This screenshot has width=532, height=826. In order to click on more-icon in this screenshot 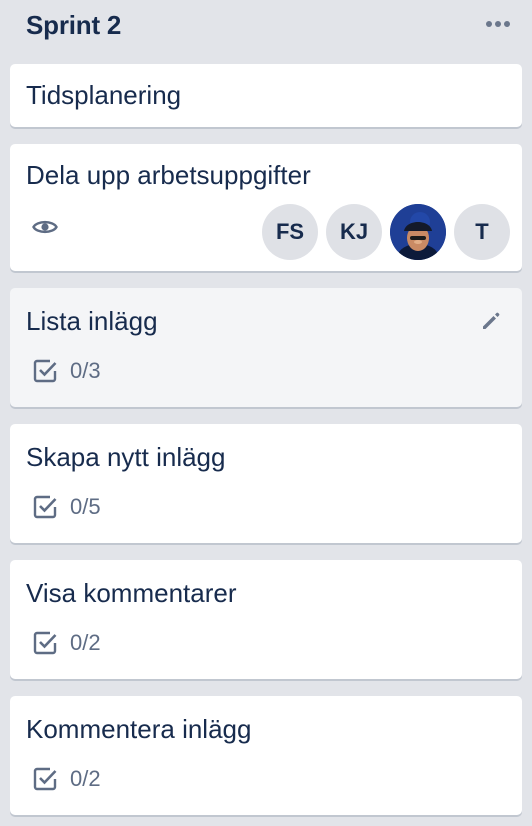, I will do `click(498, 24)`.